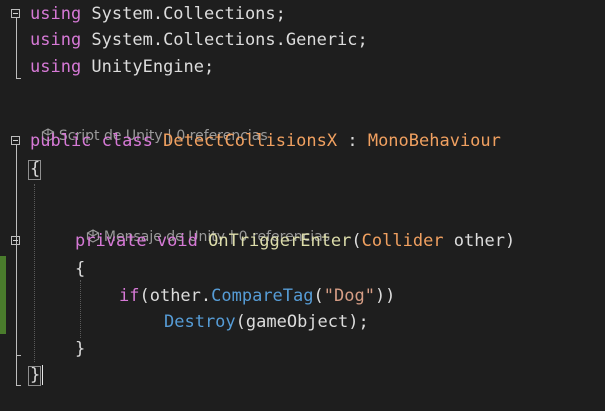 The width and height of the screenshot is (605, 411). What do you see at coordinates (80, 269) in the screenshot?
I see `method-open-brace: {` at bounding box center [80, 269].